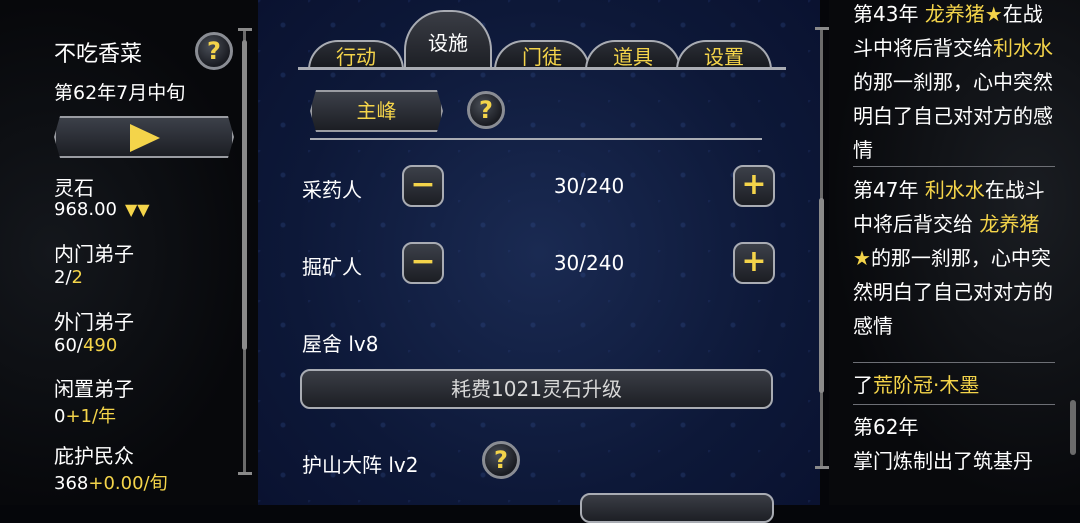  What do you see at coordinates (74, 188) in the screenshot?
I see `spirit-stone-label: 灵石` at bounding box center [74, 188].